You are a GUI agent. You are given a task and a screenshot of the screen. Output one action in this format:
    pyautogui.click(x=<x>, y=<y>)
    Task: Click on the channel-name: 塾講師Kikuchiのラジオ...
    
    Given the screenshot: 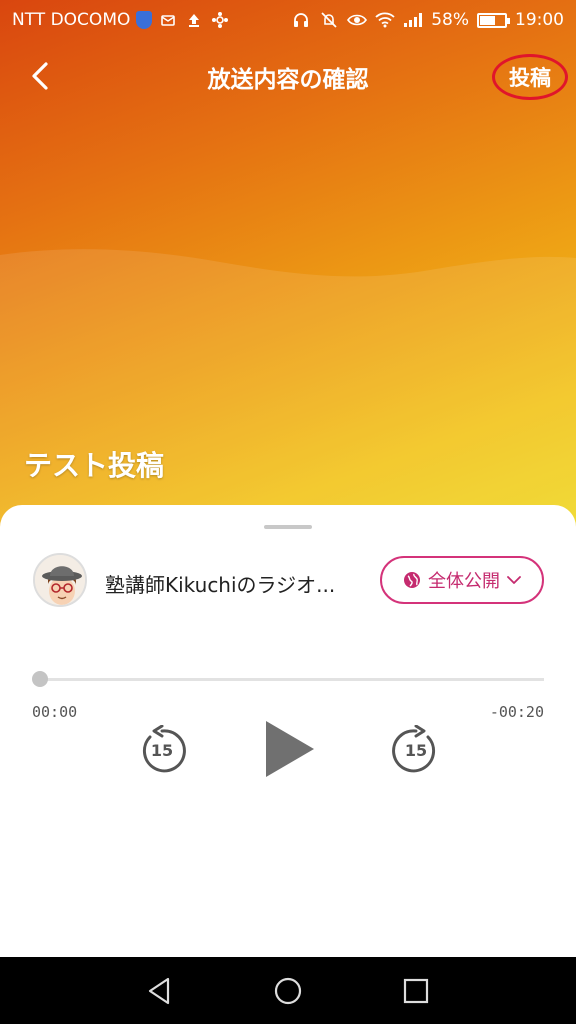 What is the action you would take?
    pyautogui.click(x=230, y=583)
    